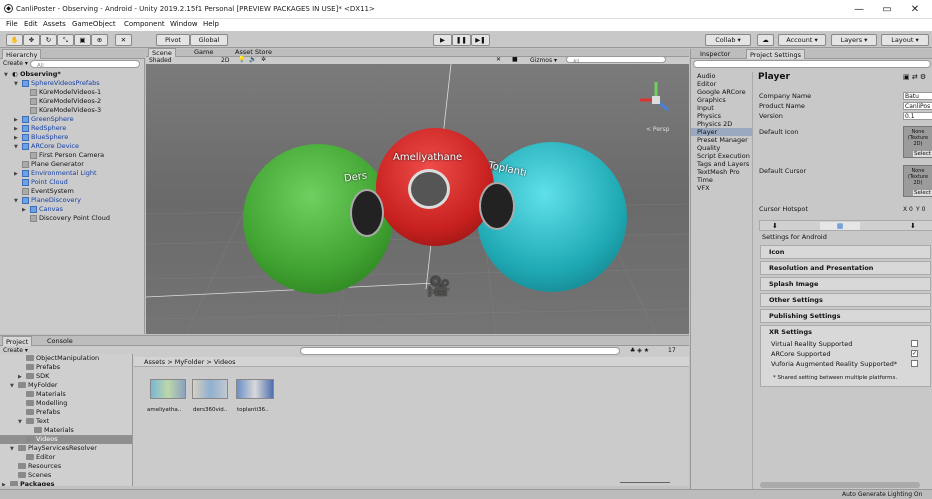 This screenshot has height=499, width=932. What do you see at coordinates (917, 116) in the screenshot?
I see `version-field: 0.1` at bounding box center [917, 116].